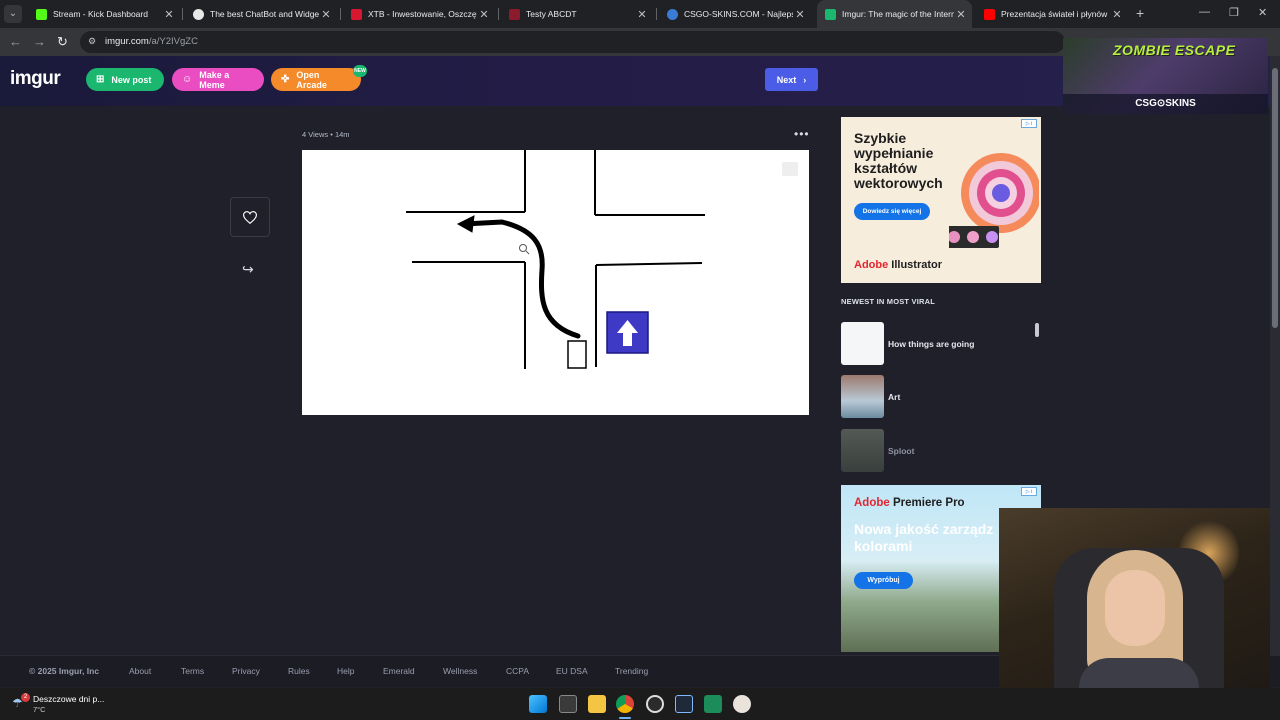 This screenshot has height=720, width=1280. What do you see at coordinates (790, 169) in the screenshot?
I see `image-expand-icon` at bounding box center [790, 169].